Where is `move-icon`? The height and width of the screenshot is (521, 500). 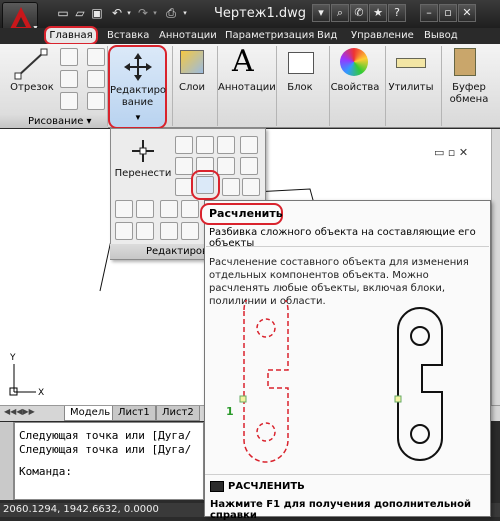 move-icon is located at coordinates (143, 151).